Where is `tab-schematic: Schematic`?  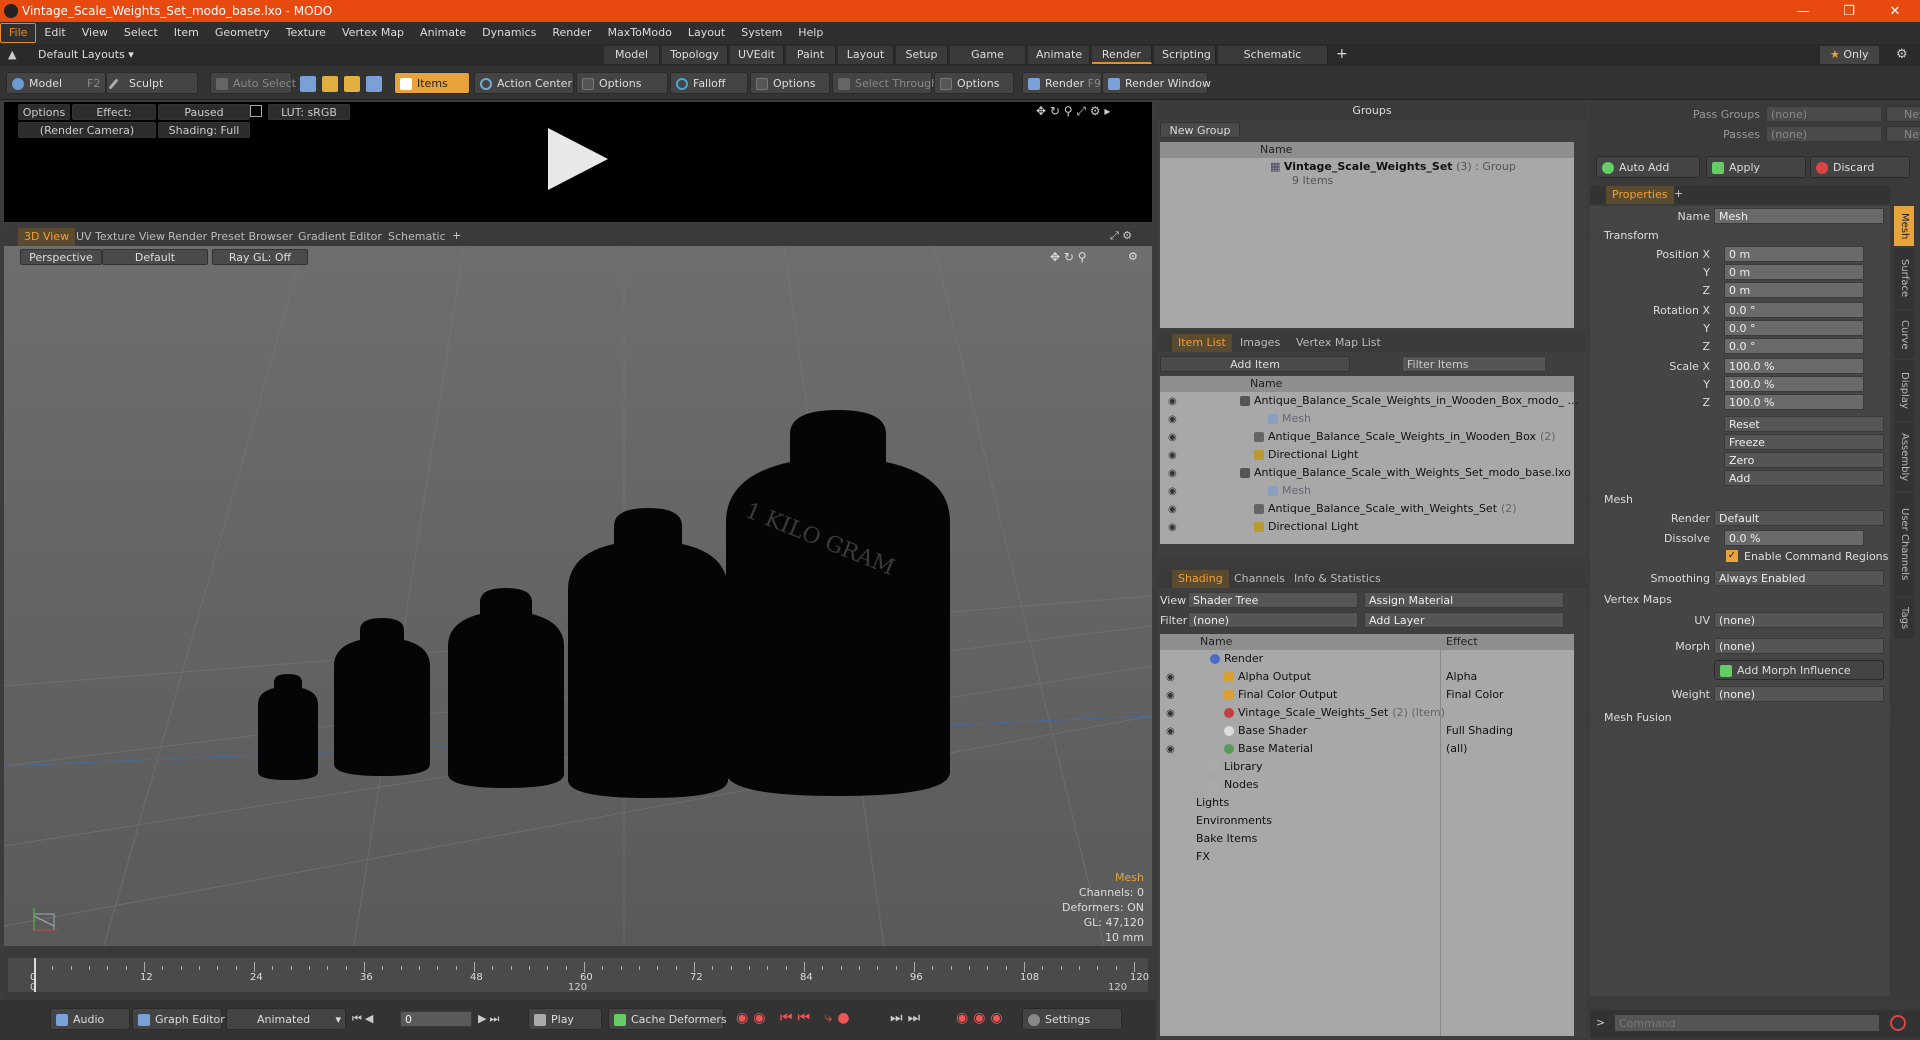
tab-schematic: Schematic is located at coordinates (417, 237).